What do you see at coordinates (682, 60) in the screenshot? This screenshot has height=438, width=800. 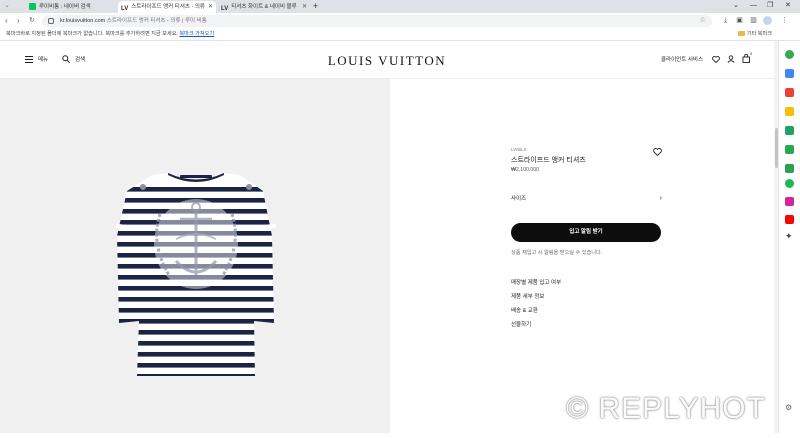 I see `client-service-link: 클라이언트 서비스` at bounding box center [682, 60].